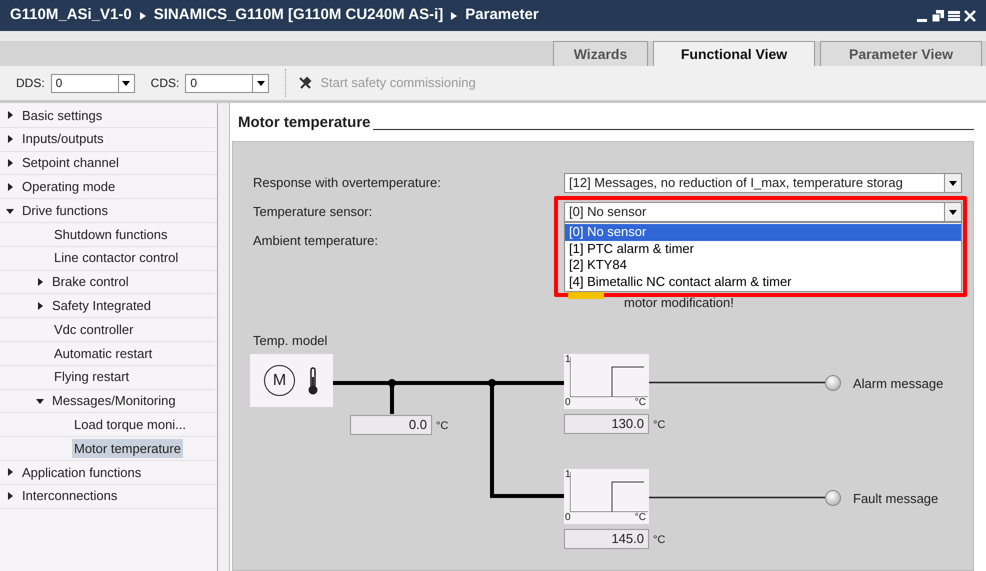 The width and height of the screenshot is (986, 571). Describe the element at coordinates (954, 16) in the screenshot. I see `maximize-icon` at that location.